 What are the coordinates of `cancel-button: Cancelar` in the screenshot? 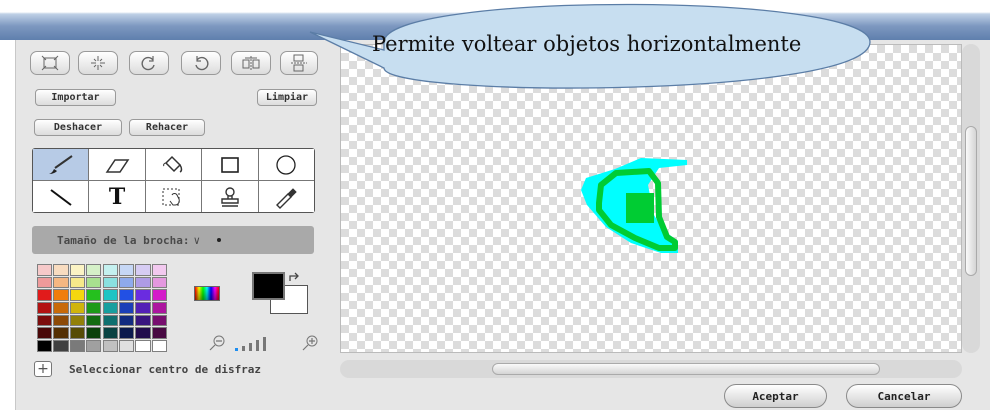 It's located at (904, 396).